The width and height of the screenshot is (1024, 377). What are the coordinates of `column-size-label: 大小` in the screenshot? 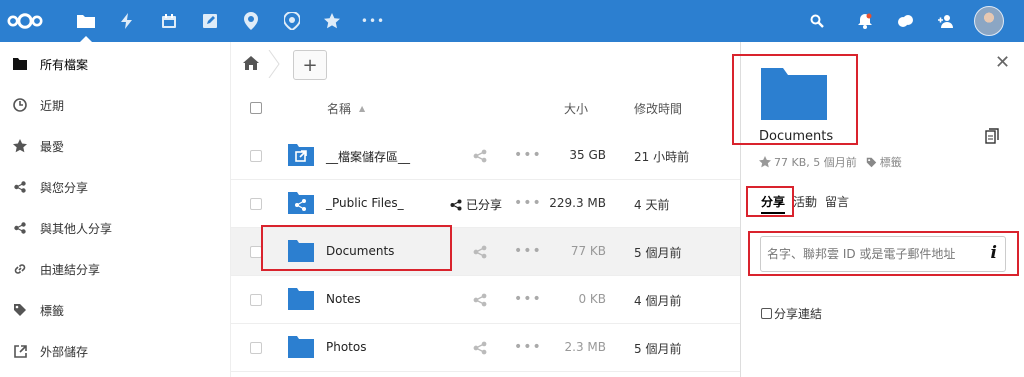 It's located at (576, 108).